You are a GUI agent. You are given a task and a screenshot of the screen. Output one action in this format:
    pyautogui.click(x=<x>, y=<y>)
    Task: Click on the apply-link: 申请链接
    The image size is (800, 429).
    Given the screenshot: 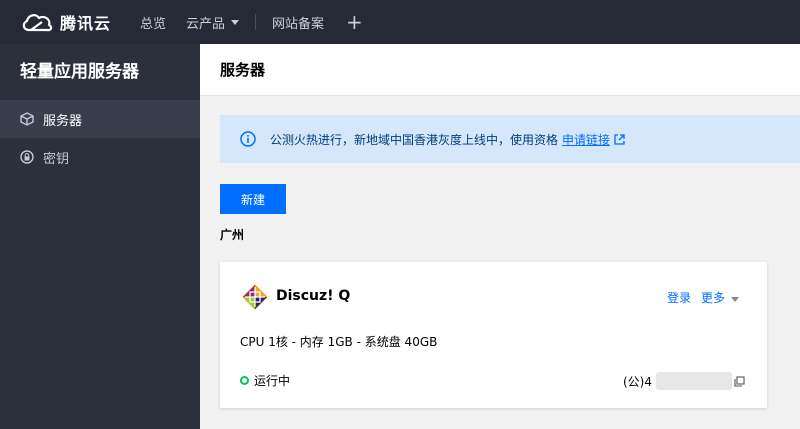 What is the action you would take?
    pyautogui.click(x=586, y=139)
    